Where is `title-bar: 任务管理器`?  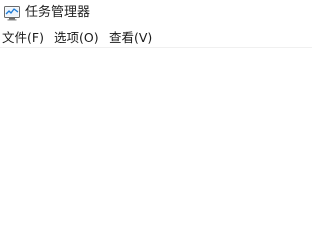 title-bar: 任务管理器 is located at coordinates (156, 13).